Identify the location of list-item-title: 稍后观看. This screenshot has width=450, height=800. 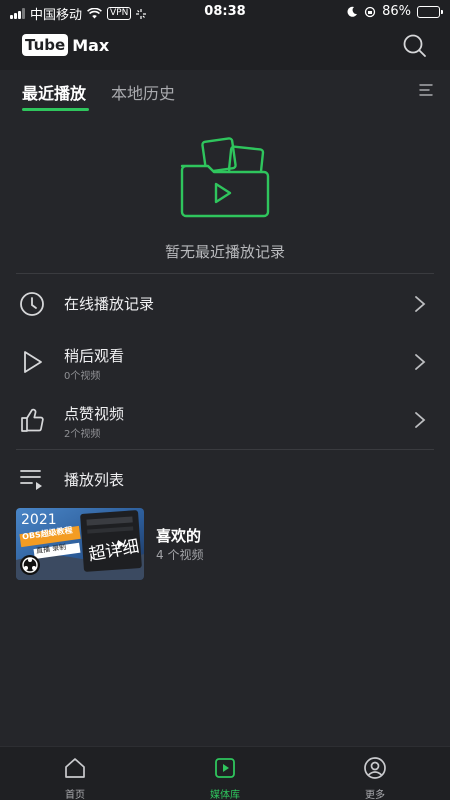
(94, 356).